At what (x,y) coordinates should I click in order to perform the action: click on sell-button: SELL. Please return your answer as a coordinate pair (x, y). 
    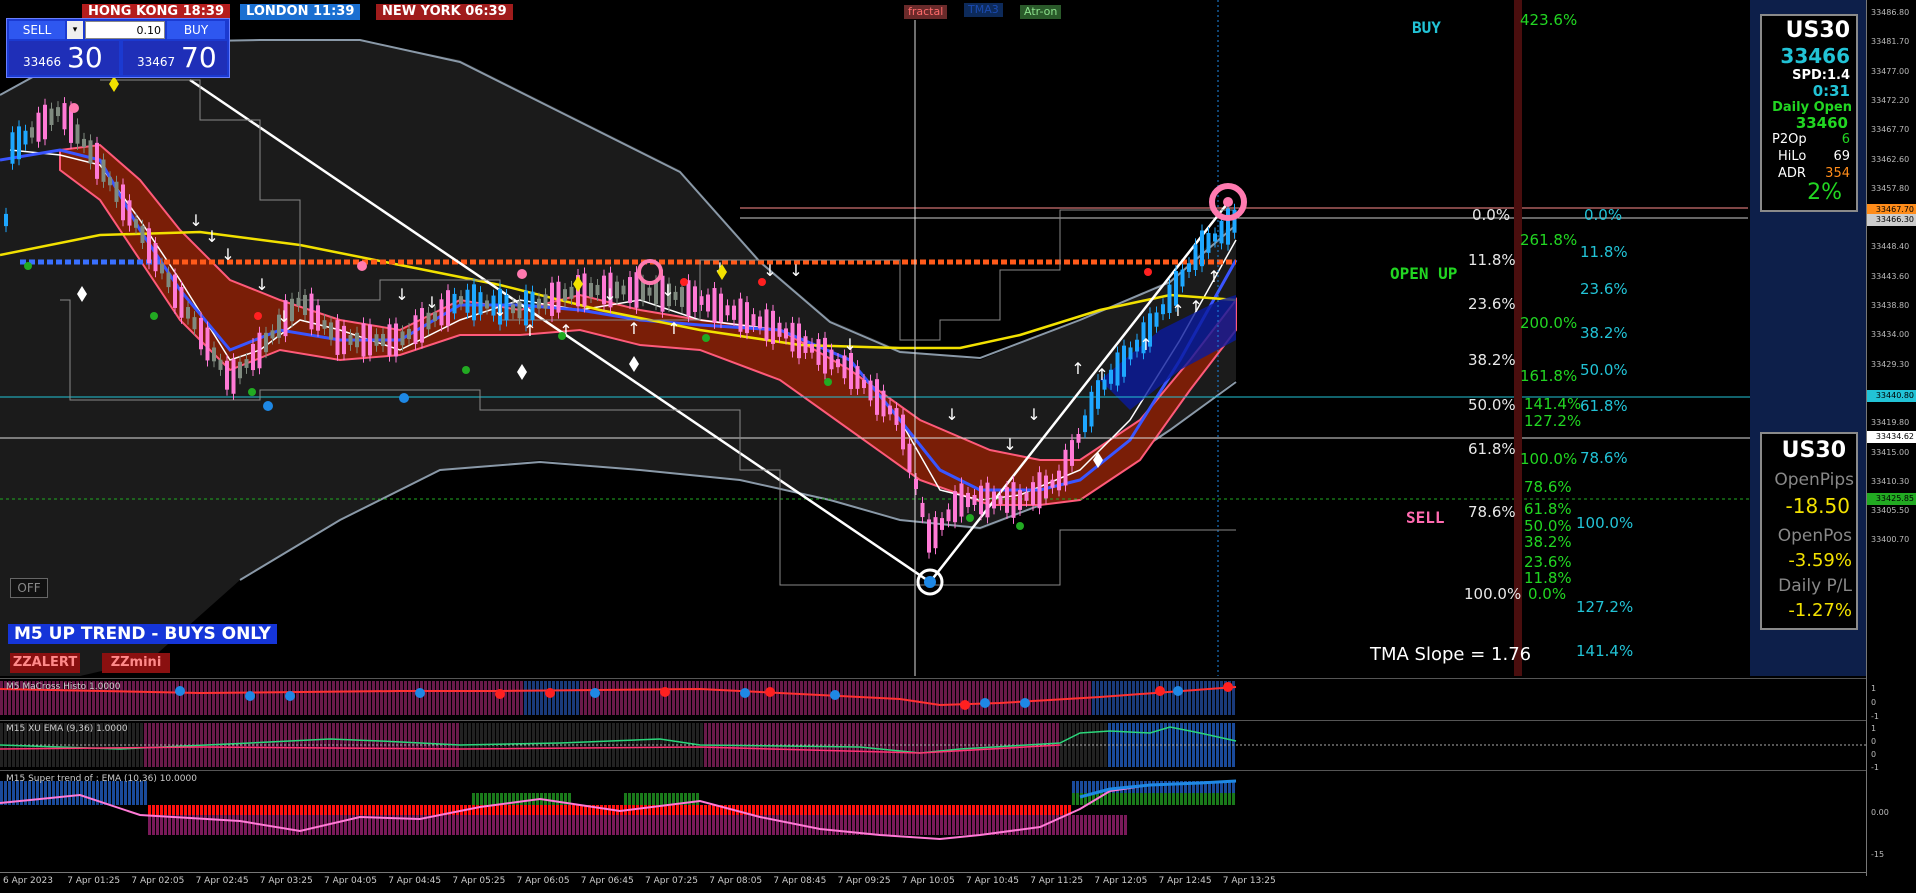
    Looking at the image, I should click on (37, 30).